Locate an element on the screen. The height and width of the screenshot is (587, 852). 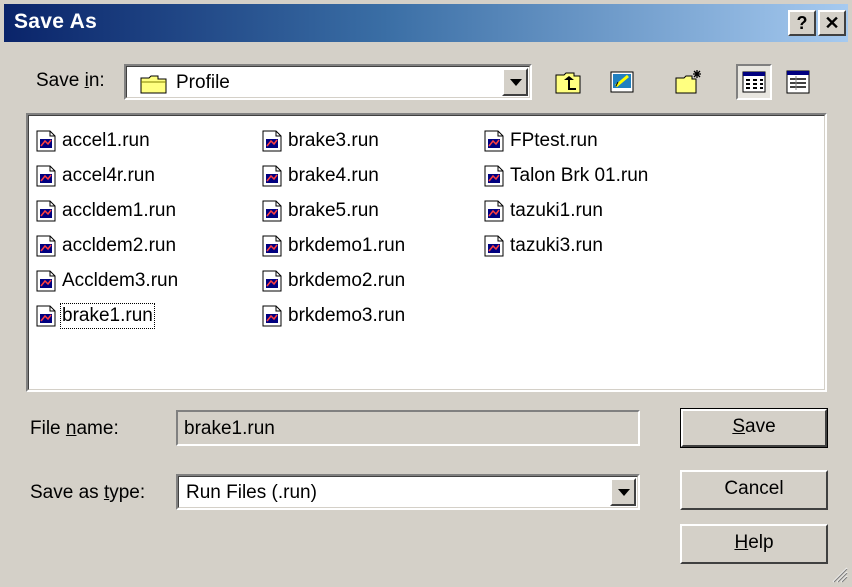
file-item-name: Accldem3.run is located at coordinates (120, 280).